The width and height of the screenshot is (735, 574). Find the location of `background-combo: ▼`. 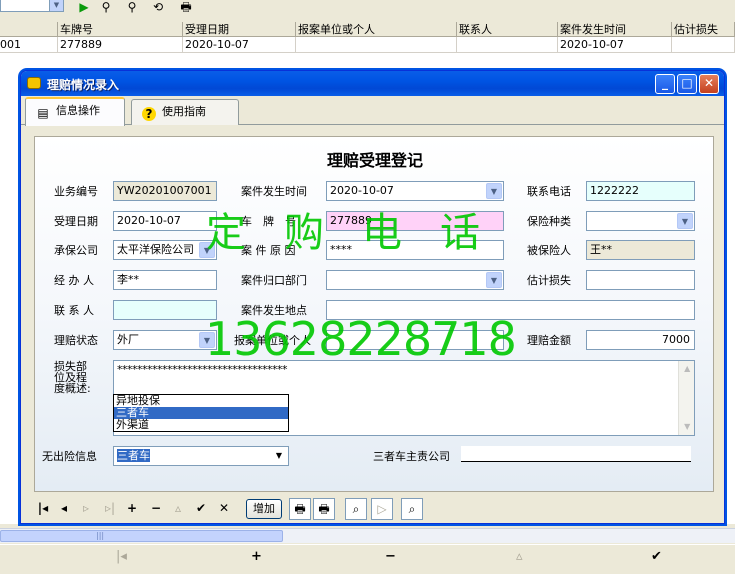

background-combo: ▼ is located at coordinates (32, 6).